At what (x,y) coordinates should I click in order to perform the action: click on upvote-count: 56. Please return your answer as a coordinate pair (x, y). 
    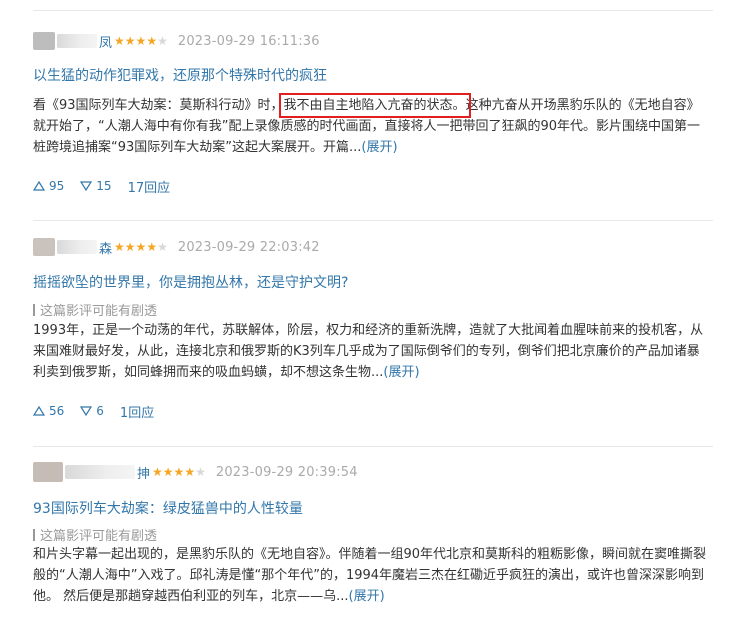
    Looking at the image, I should click on (57, 411).